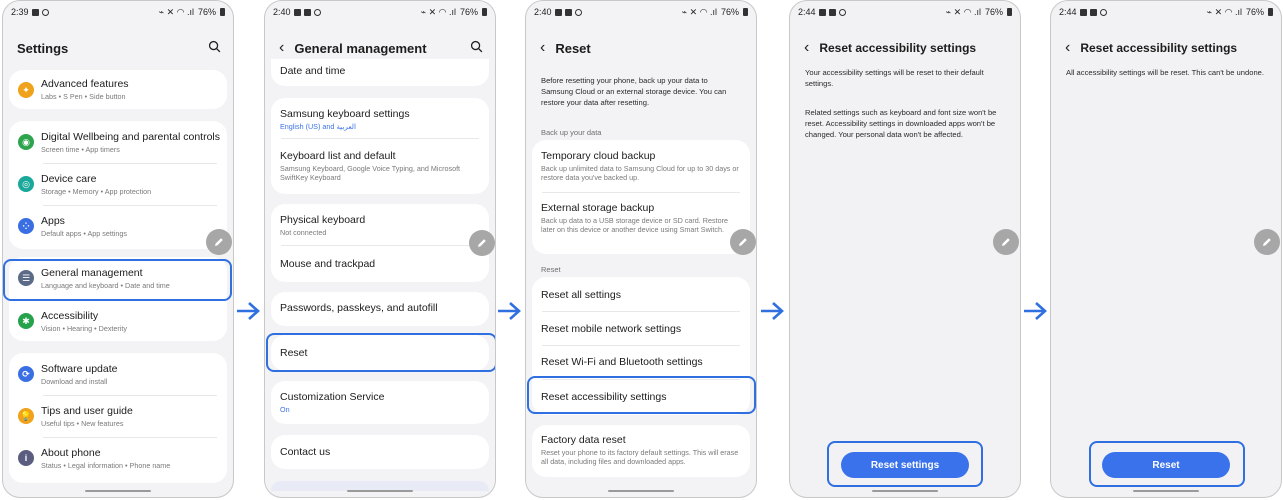  Describe the element at coordinates (118, 12) in the screenshot. I see `status-bar: 2:39 ⌁ ✕ ◠ .ıl 76%` at that location.